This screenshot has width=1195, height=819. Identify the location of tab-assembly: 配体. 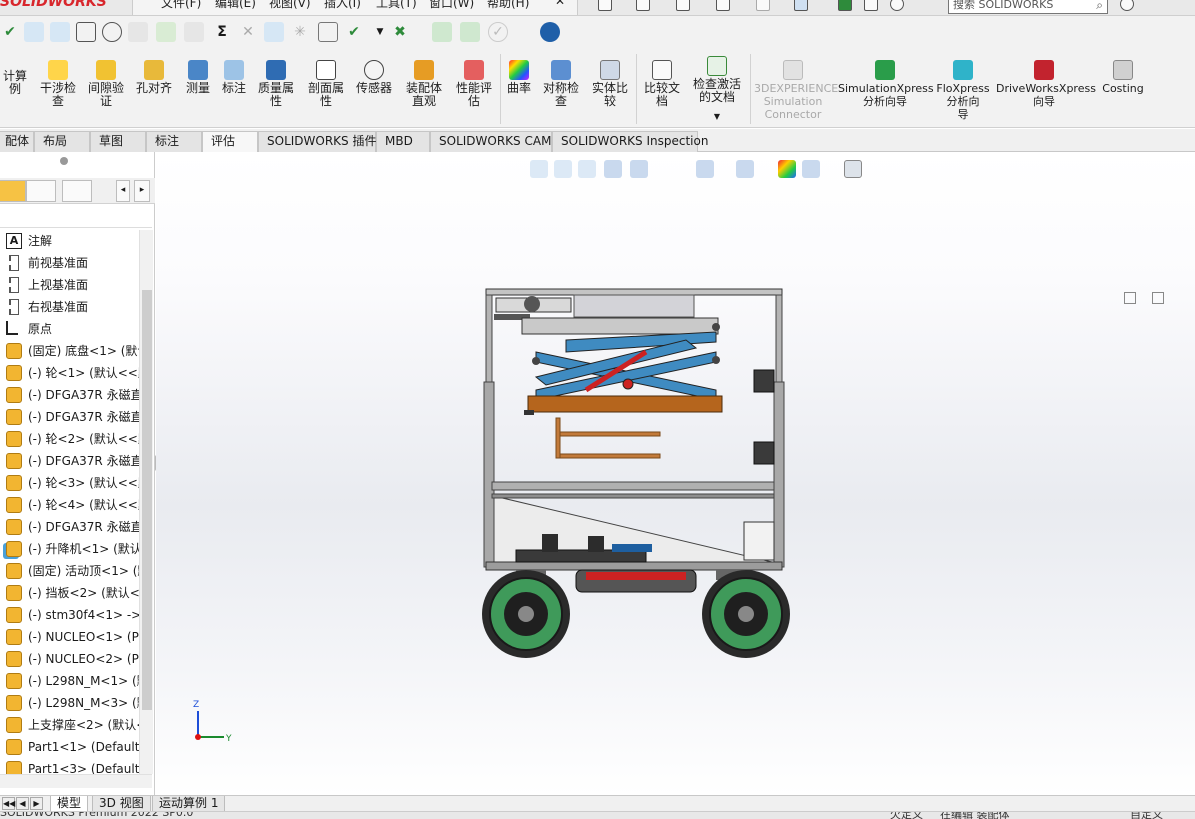
(17, 141).